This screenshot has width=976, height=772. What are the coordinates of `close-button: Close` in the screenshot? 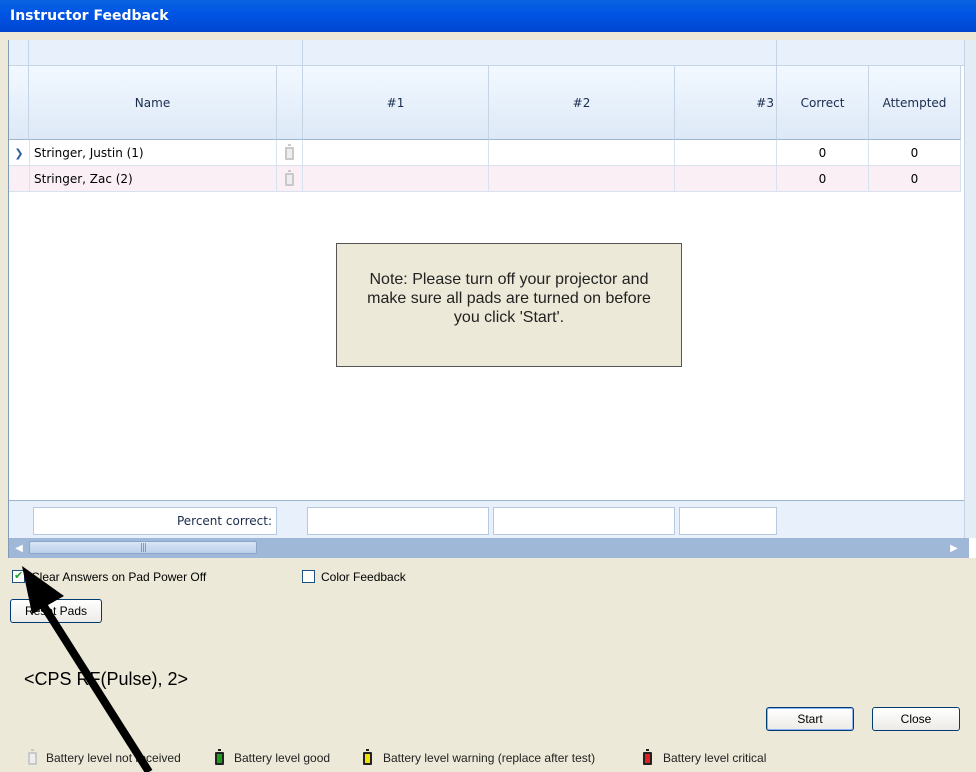 It's located at (916, 719).